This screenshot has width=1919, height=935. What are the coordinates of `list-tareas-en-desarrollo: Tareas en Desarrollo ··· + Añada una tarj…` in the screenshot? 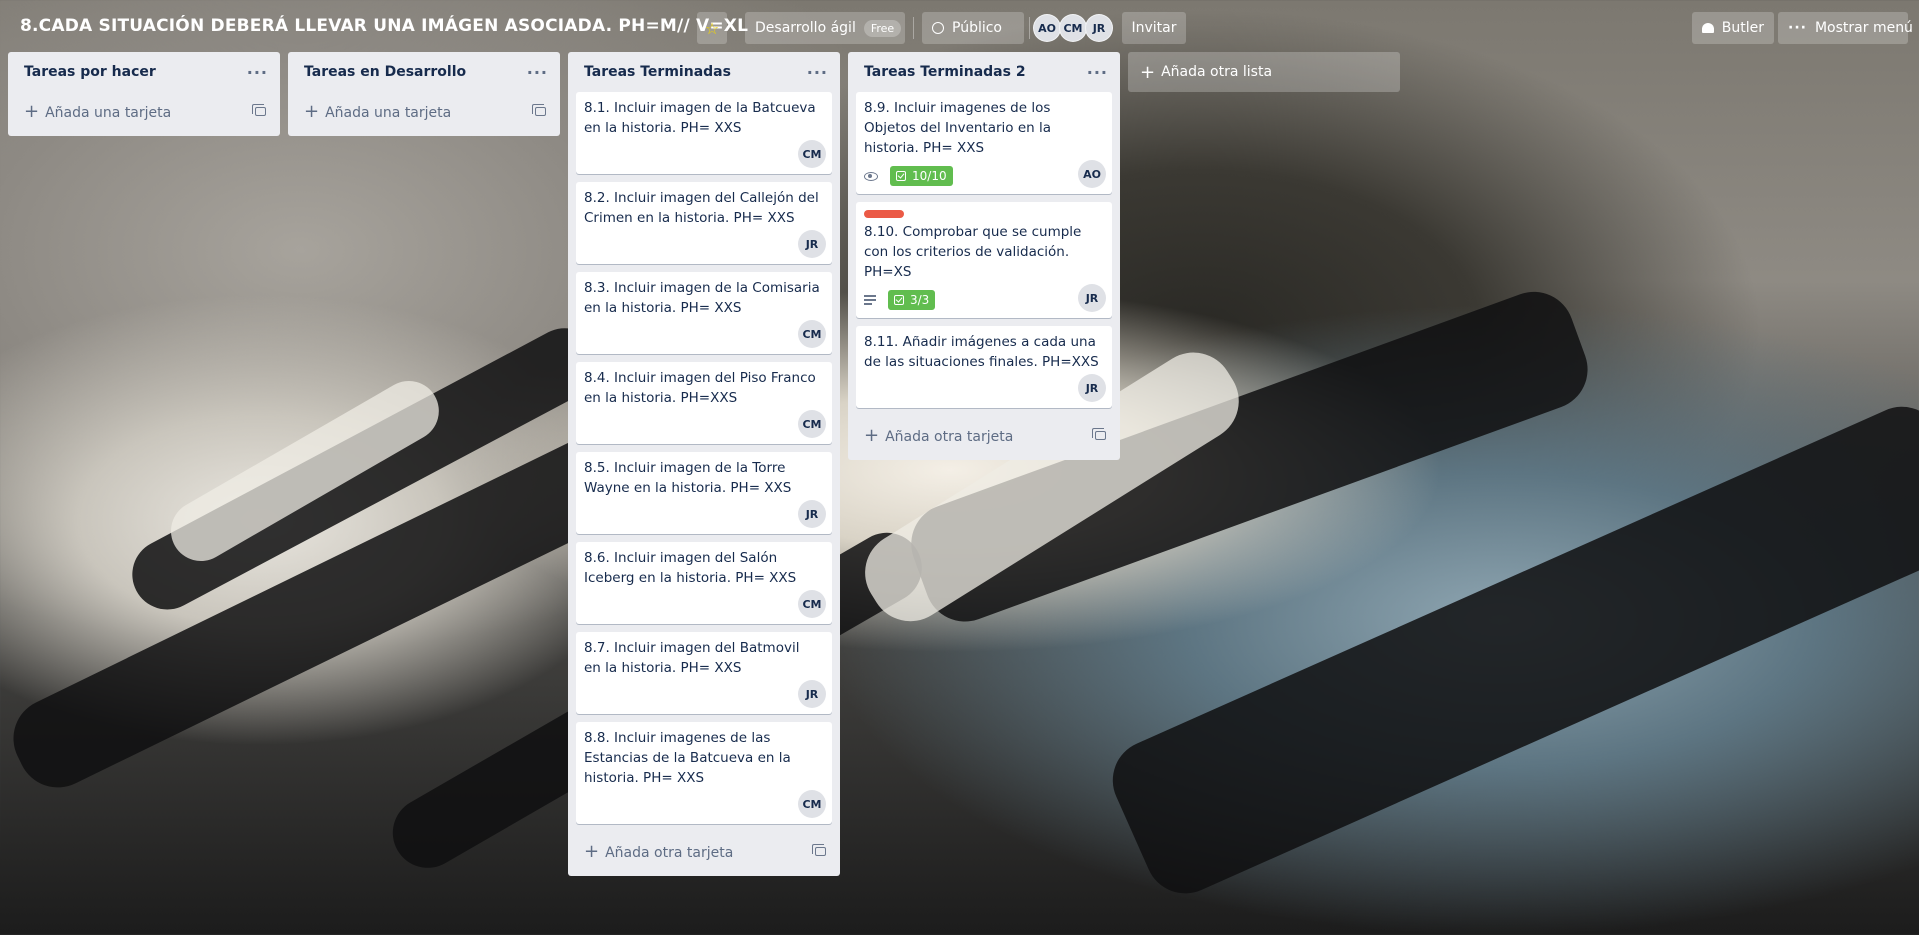 It's located at (424, 94).